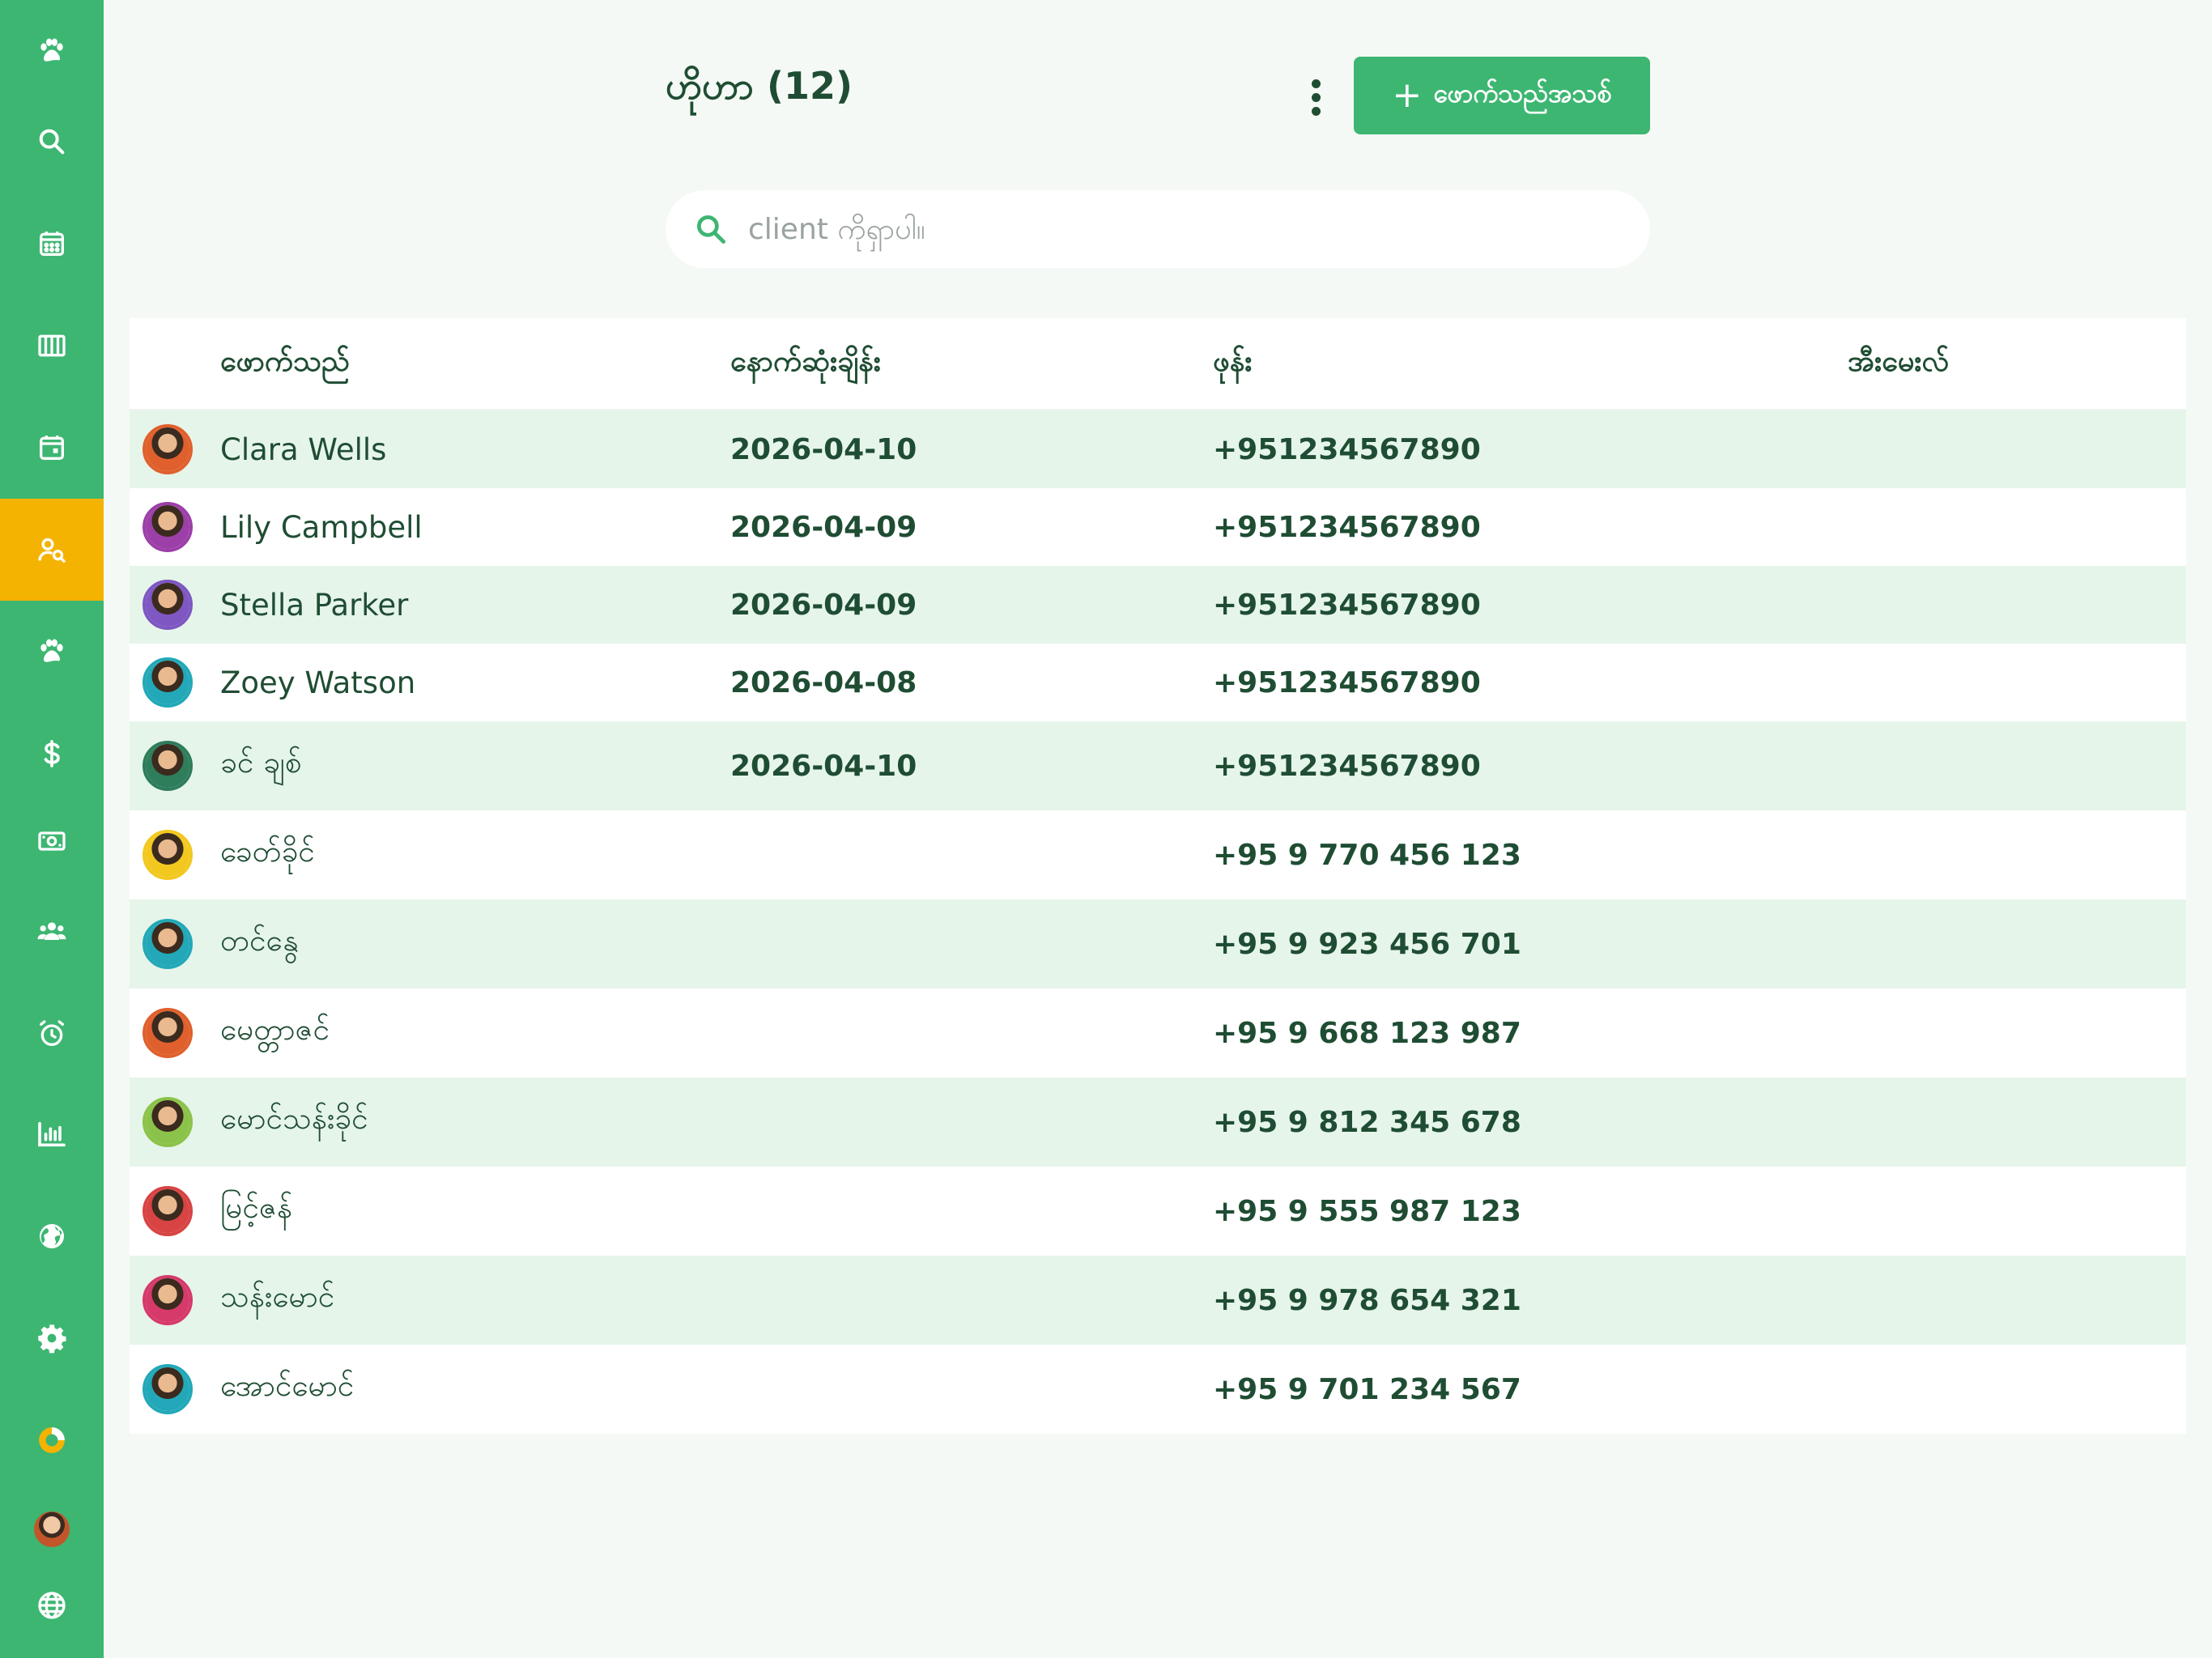 The image size is (2212, 1658). I want to click on cash-icon, so click(52, 841).